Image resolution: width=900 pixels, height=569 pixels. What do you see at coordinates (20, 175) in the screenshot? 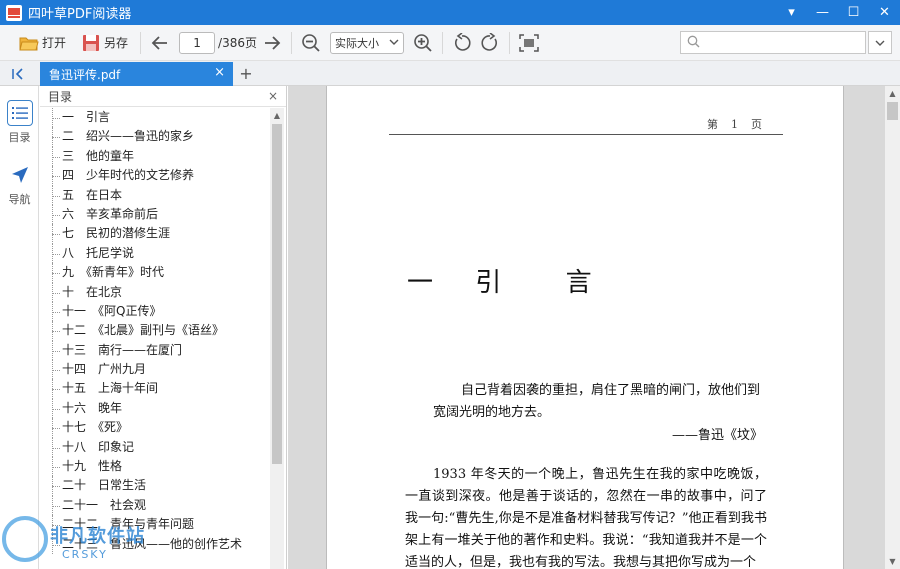
I see `navigation-arrow-icon` at bounding box center [20, 175].